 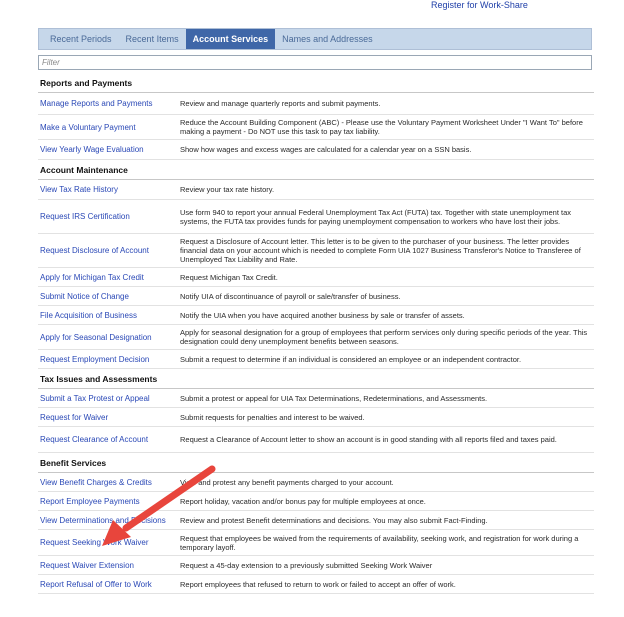 What do you see at coordinates (109, 315) in the screenshot?
I see `file-acquisition-of-business-link: File Acquisition of Business` at bounding box center [109, 315].